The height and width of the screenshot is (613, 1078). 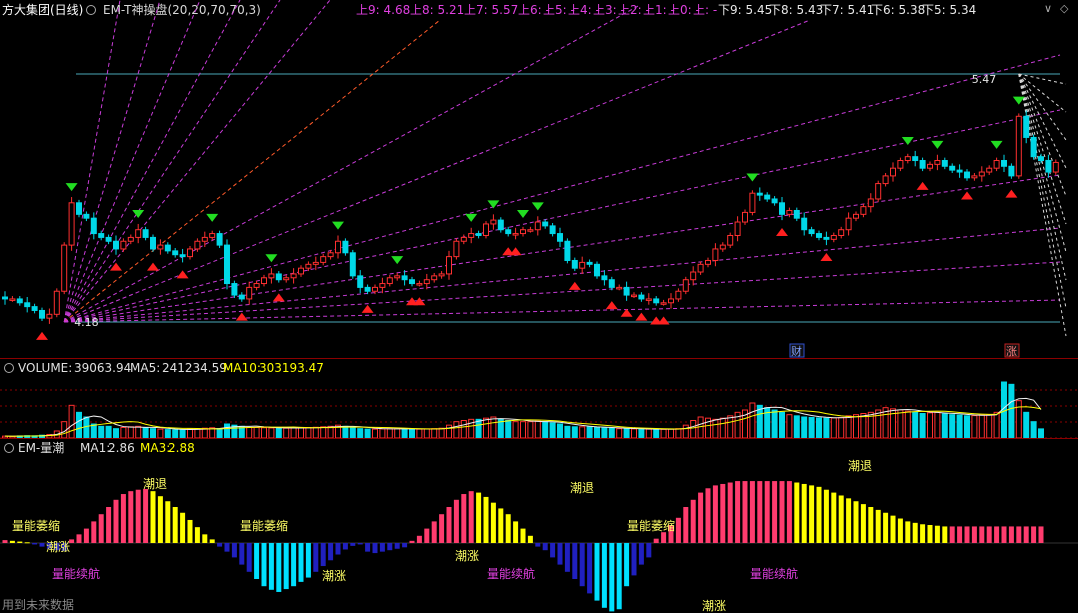 I want to click on ma3-label: MA3:, so click(x=155, y=448).